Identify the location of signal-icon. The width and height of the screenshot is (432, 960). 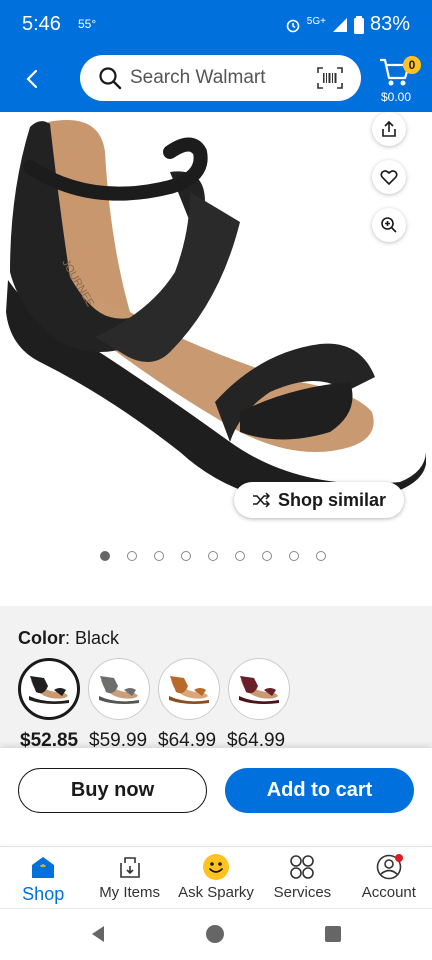
(339, 24).